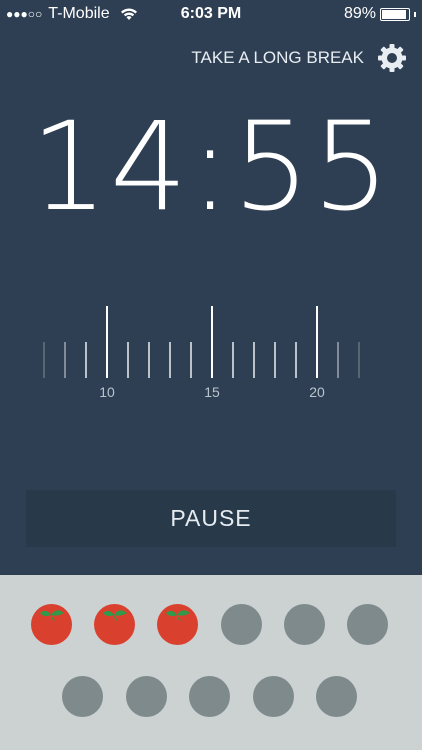 The height and width of the screenshot is (750, 422). I want to click on battery-percent: 89%, so click(359, 13).